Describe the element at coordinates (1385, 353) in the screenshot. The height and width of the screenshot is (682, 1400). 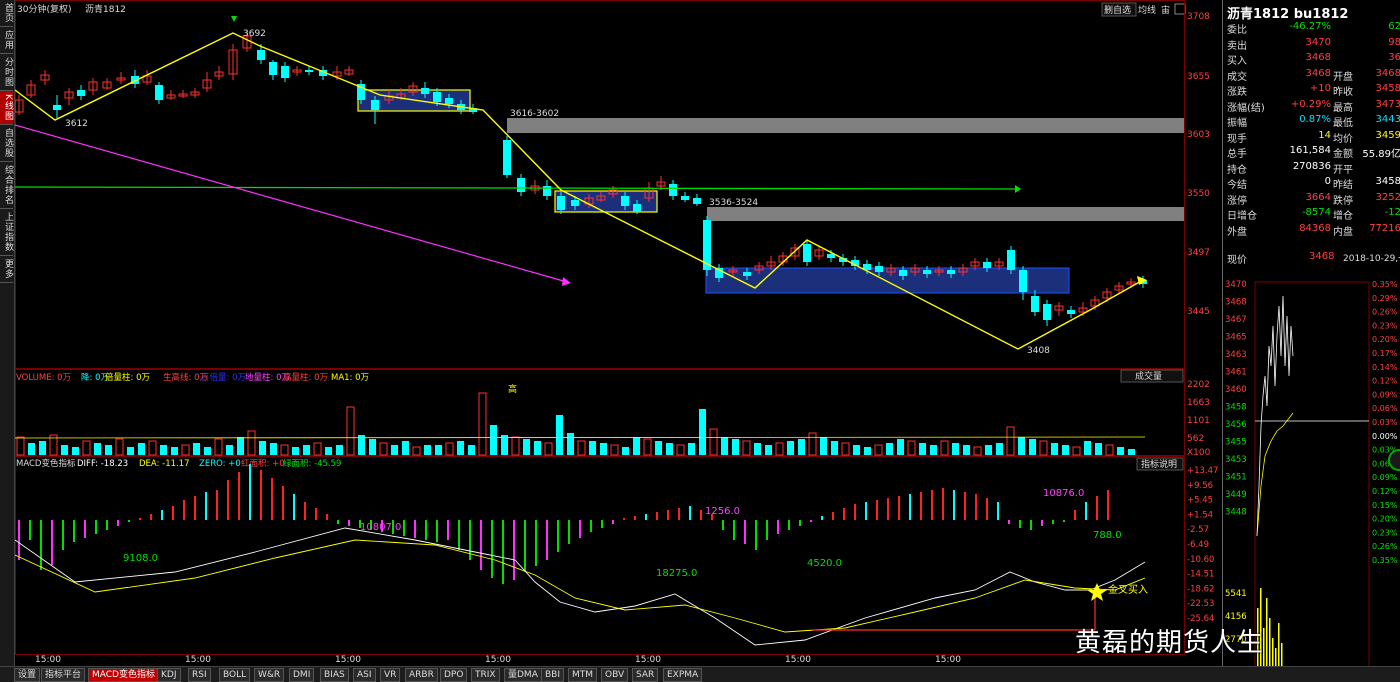
I see `pct-tick-label: 0.17%` at that location.